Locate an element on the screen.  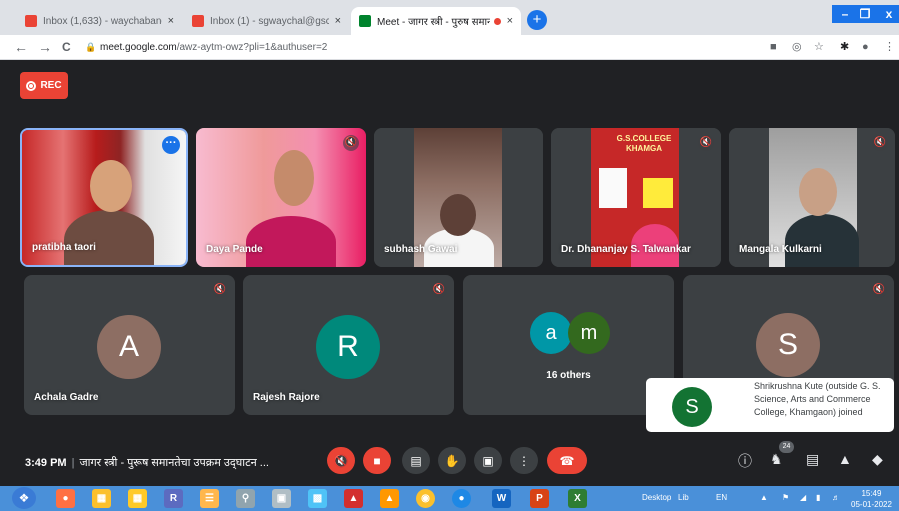
host-controls-icon: ◆ is located at coordinates (877, 459).